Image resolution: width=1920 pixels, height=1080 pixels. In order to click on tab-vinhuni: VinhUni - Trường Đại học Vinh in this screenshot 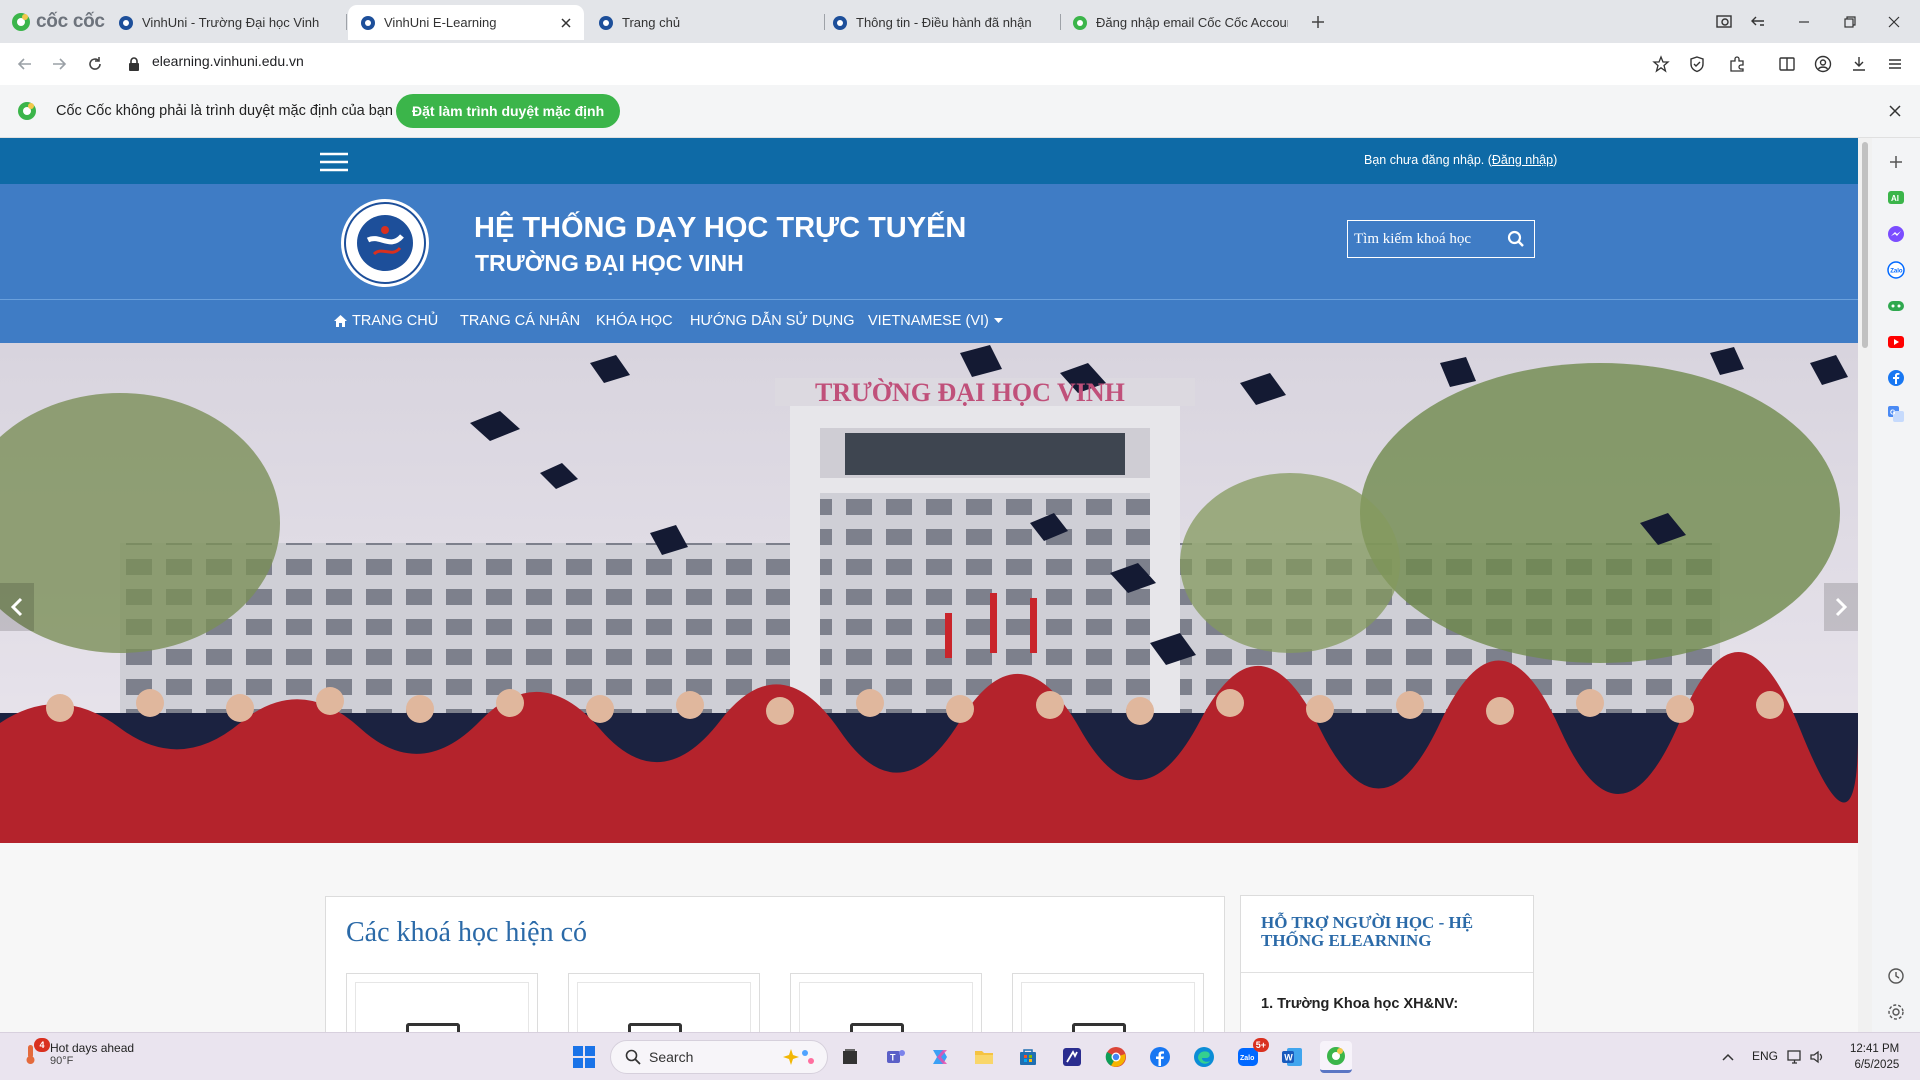, I will do `click(226, 22)`.